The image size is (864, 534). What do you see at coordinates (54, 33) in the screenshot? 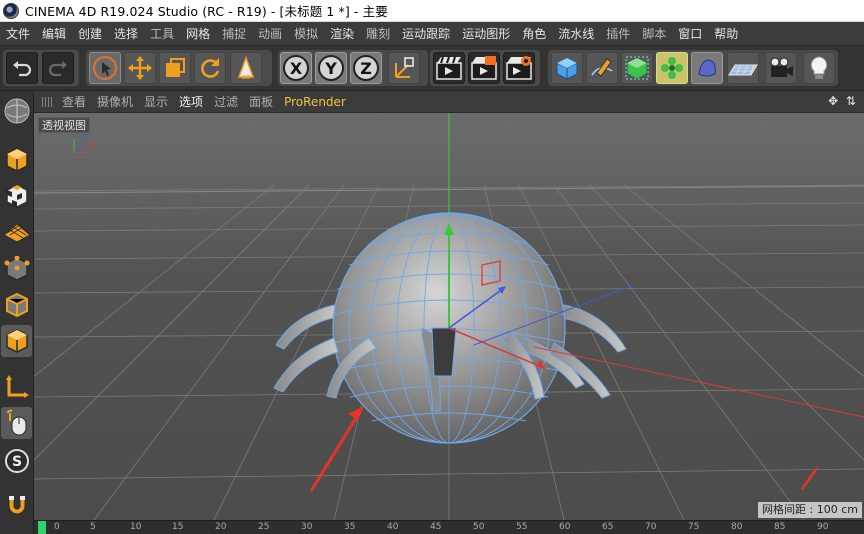
I see `menu-edit: 编辑` at bounding box center [54, 33].